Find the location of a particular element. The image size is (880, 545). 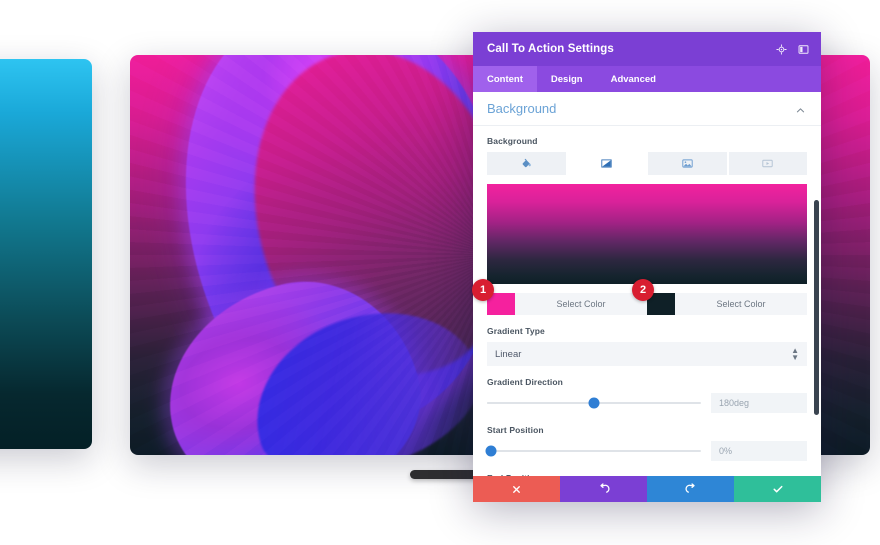

gradient-direction-value: 180deg is located at coordinates (759, 403).